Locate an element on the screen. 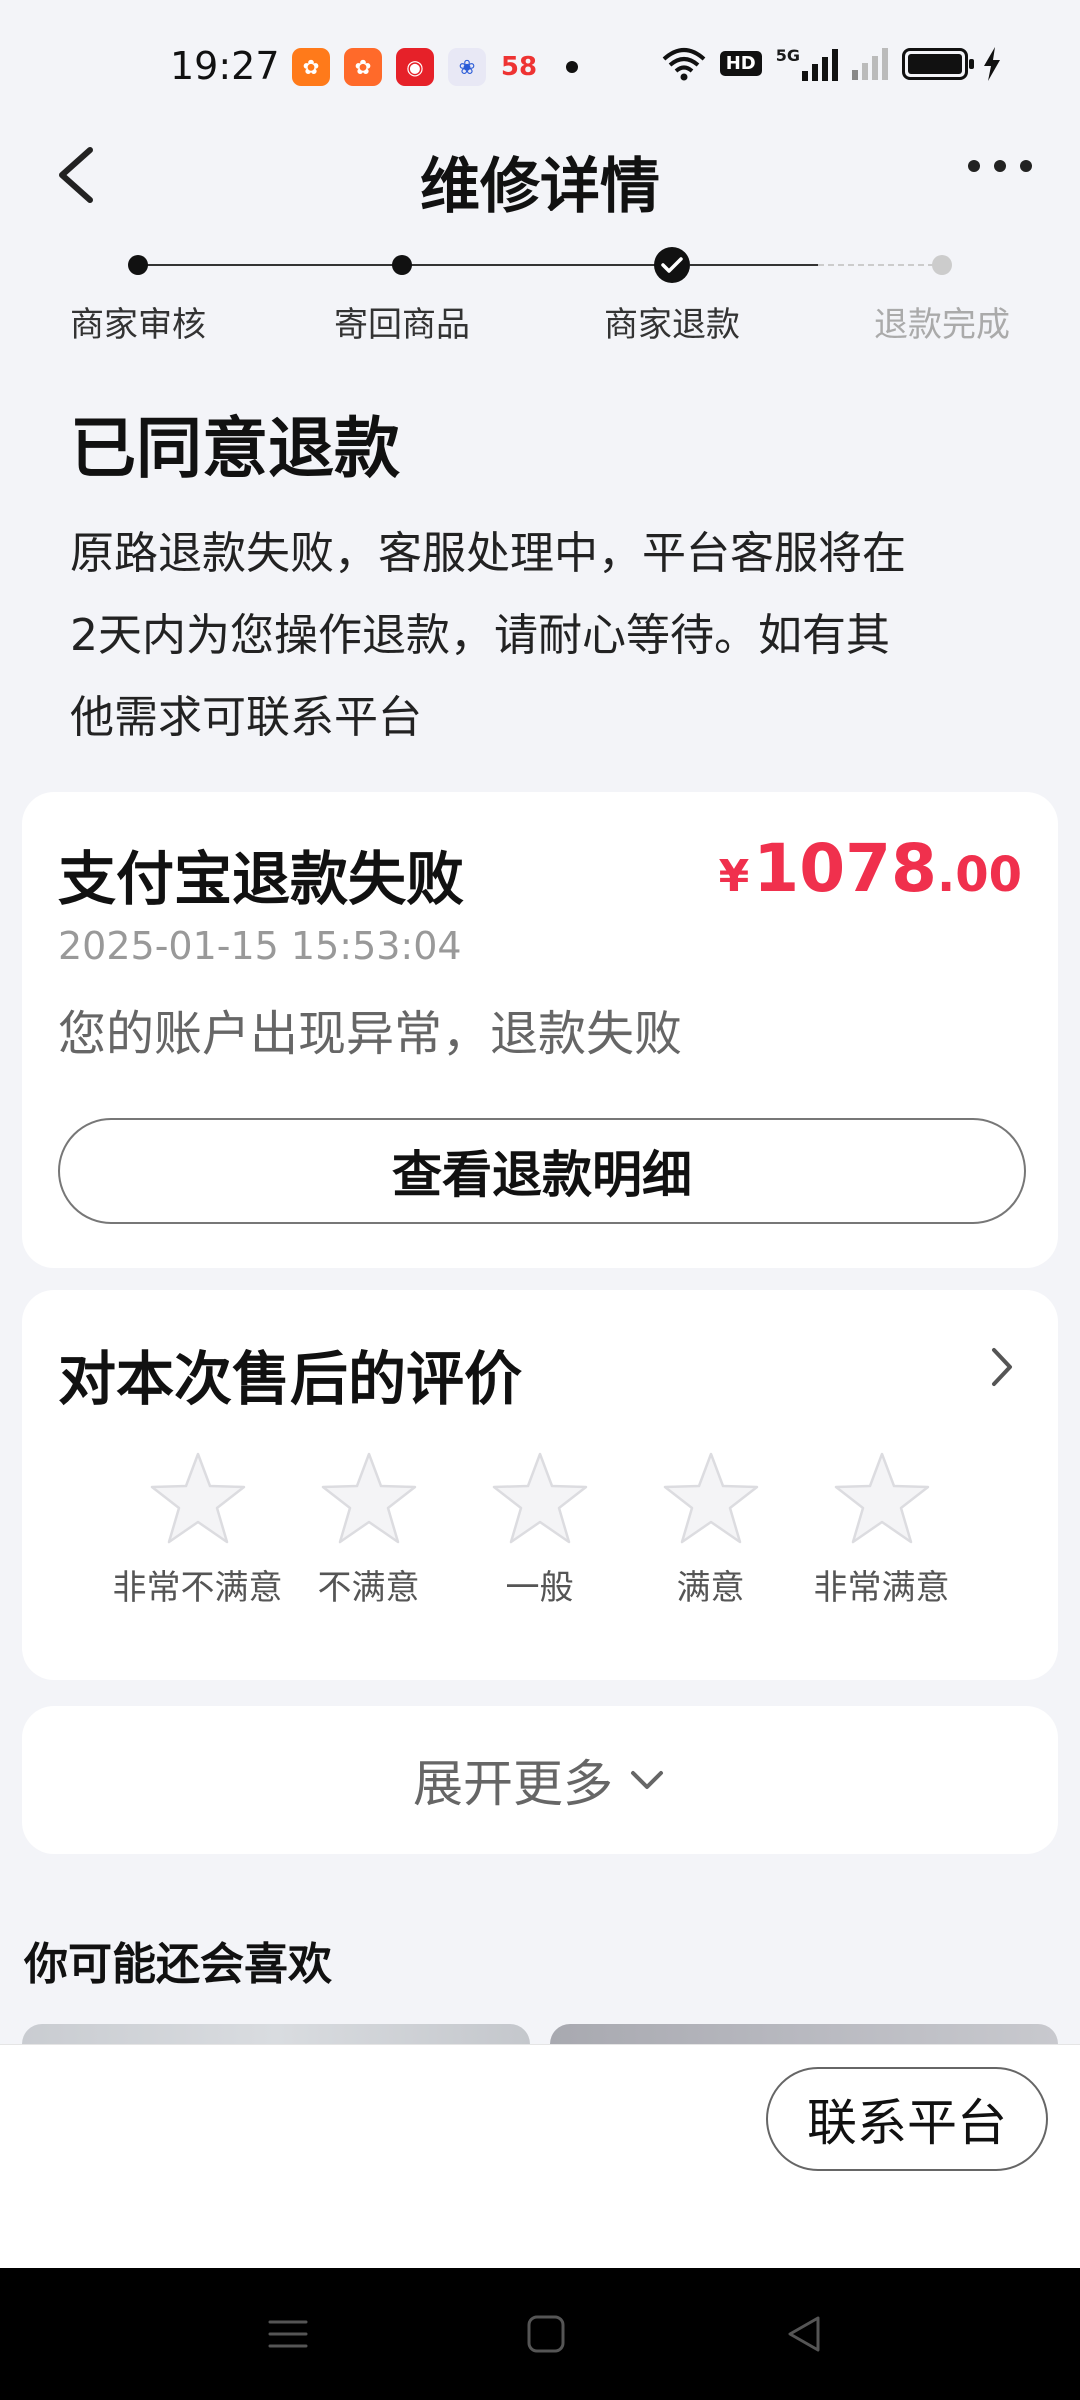  view-refund-details-button: 查看退款明细 is located at coordinates (542, 1171).